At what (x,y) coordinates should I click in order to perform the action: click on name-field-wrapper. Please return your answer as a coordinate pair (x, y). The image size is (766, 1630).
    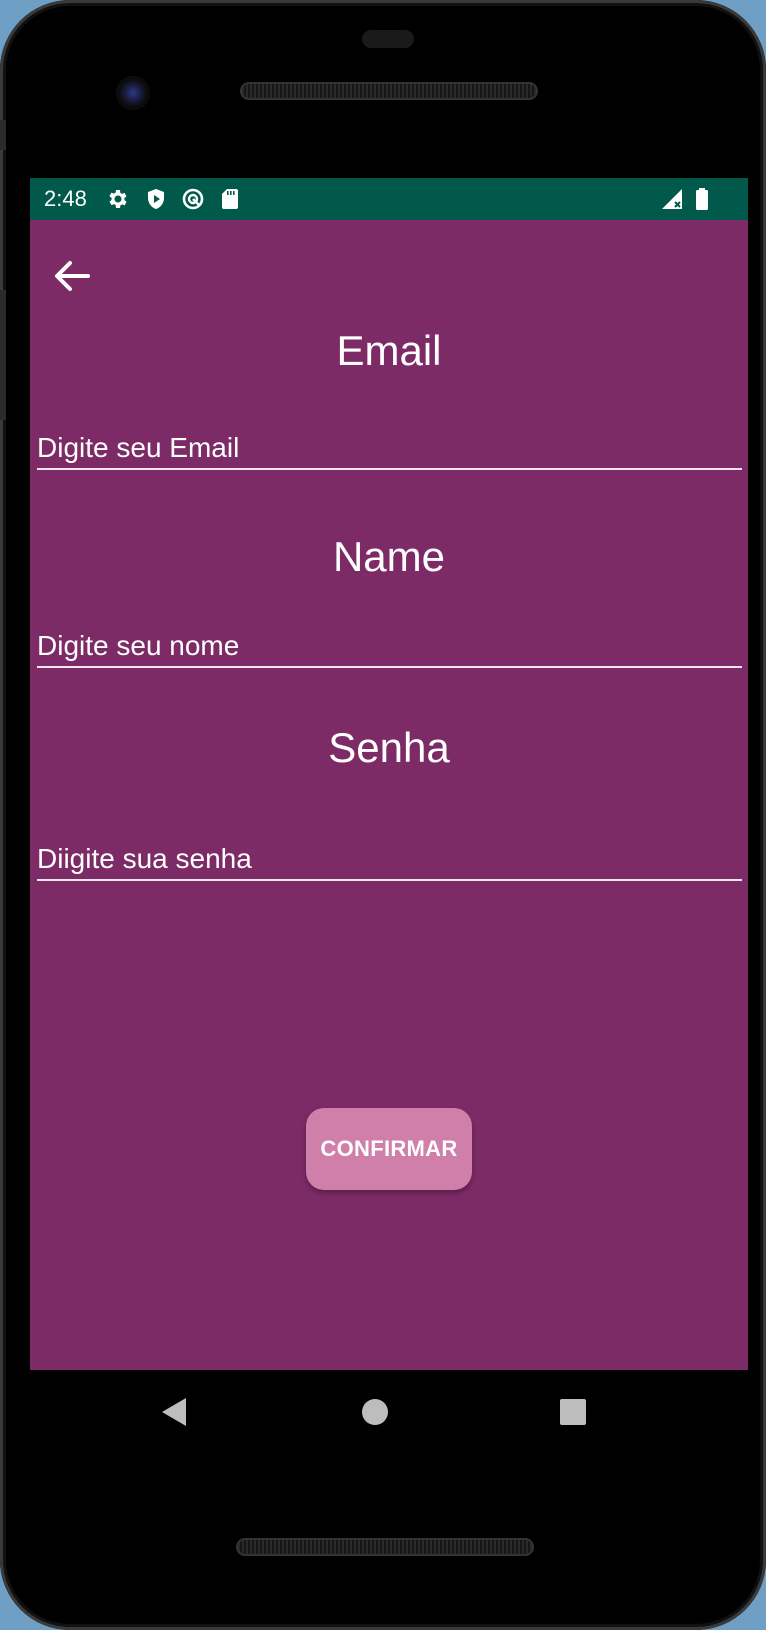
    Looking at the image, I should click on (389, 643).